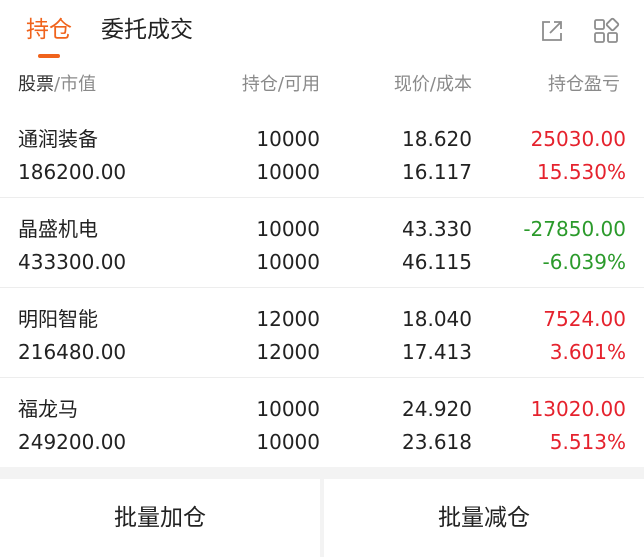 The width and height of the screenshot is (644, 557). I want to click on column-header-profit: 持仓盈亏, so click(596, 85).